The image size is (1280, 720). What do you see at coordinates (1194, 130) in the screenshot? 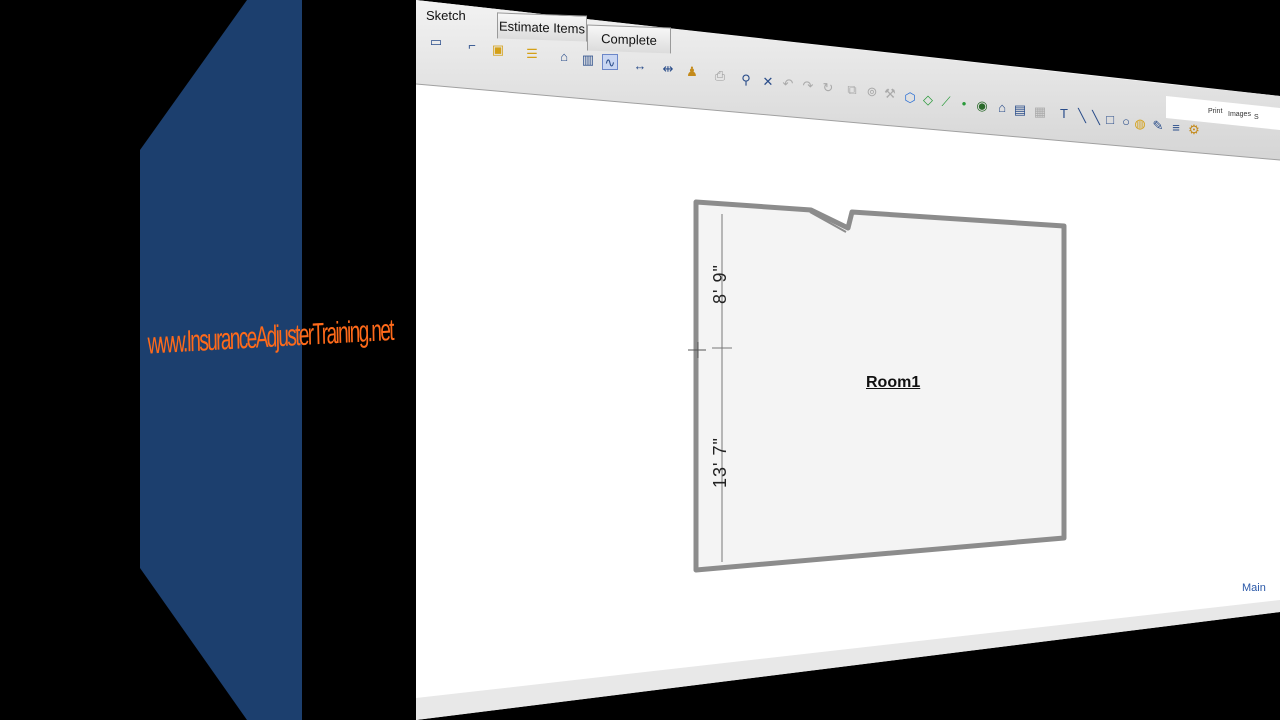
I see `settings-icon: ⚙` at bounding box center [1194, 130].